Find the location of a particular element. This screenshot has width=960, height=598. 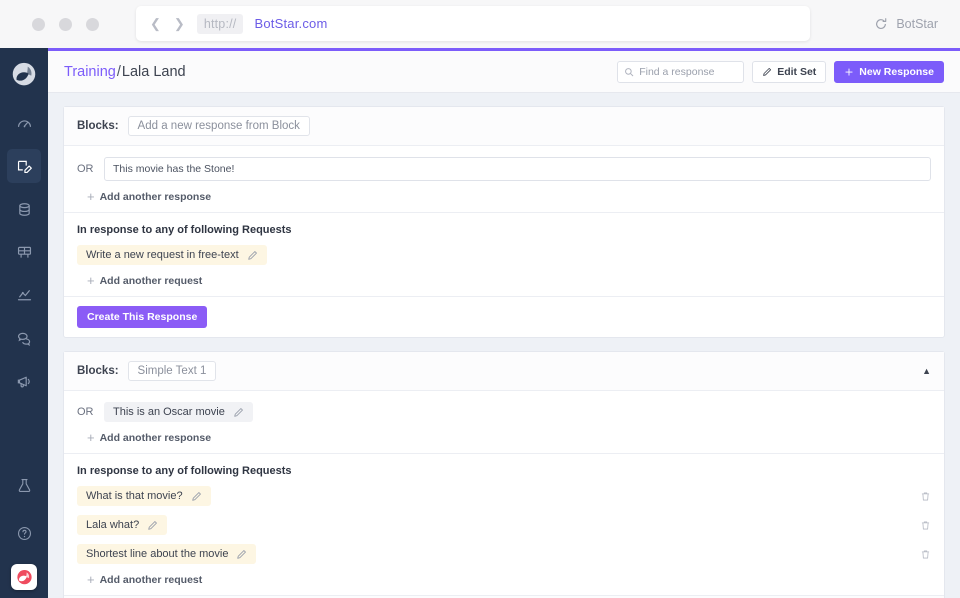

sidebar-item-help is located at coordinates (24, 533).